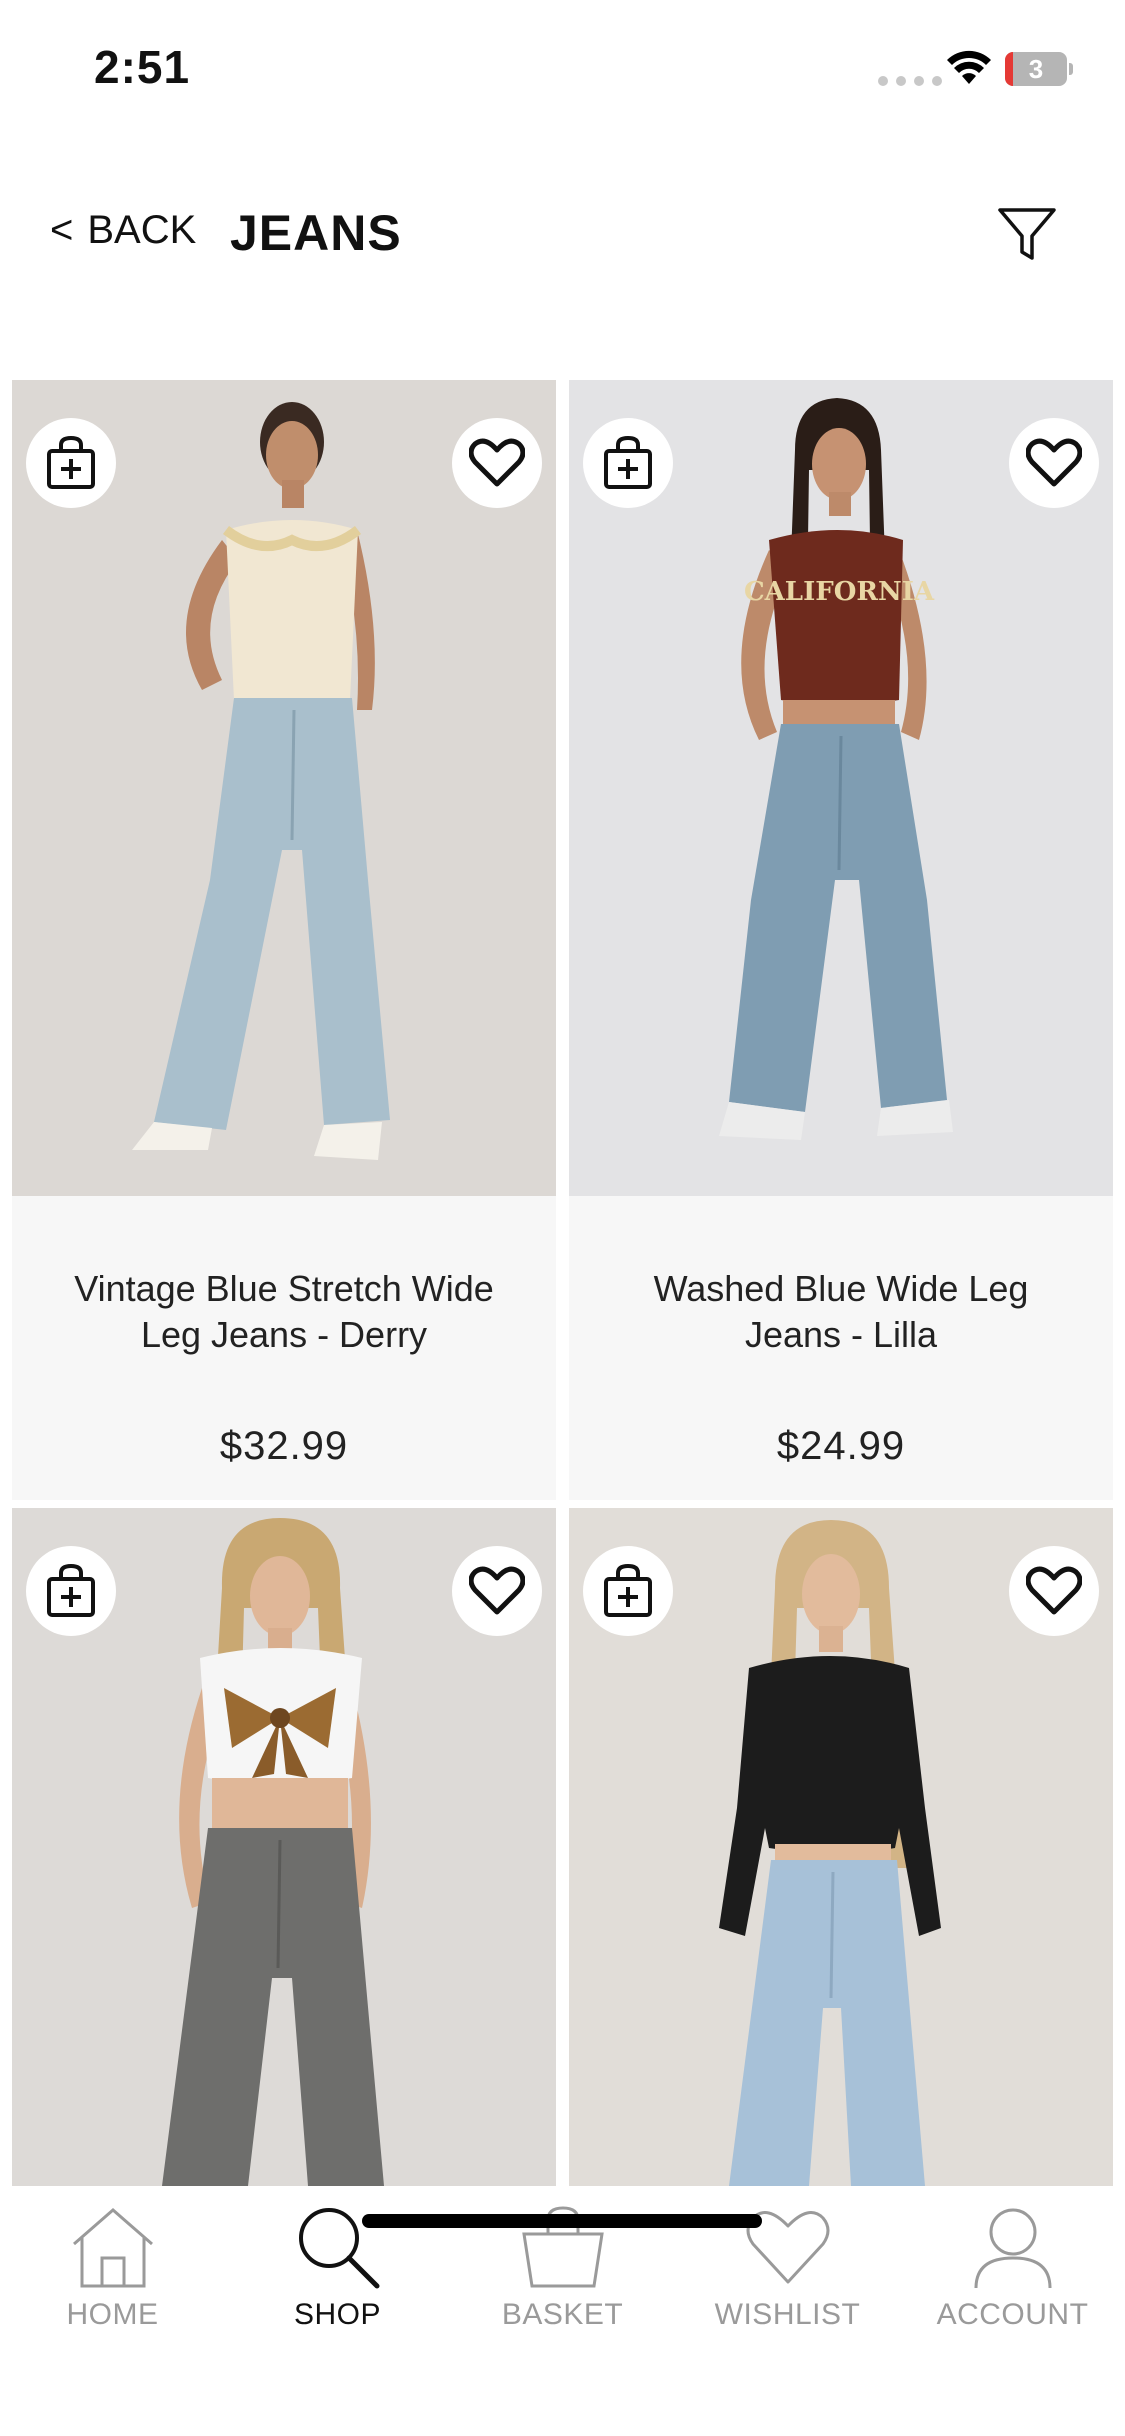  Describe the element at coordinates (62, 230) in the screenshot. I see `back-chevron-icon: <` at that location.